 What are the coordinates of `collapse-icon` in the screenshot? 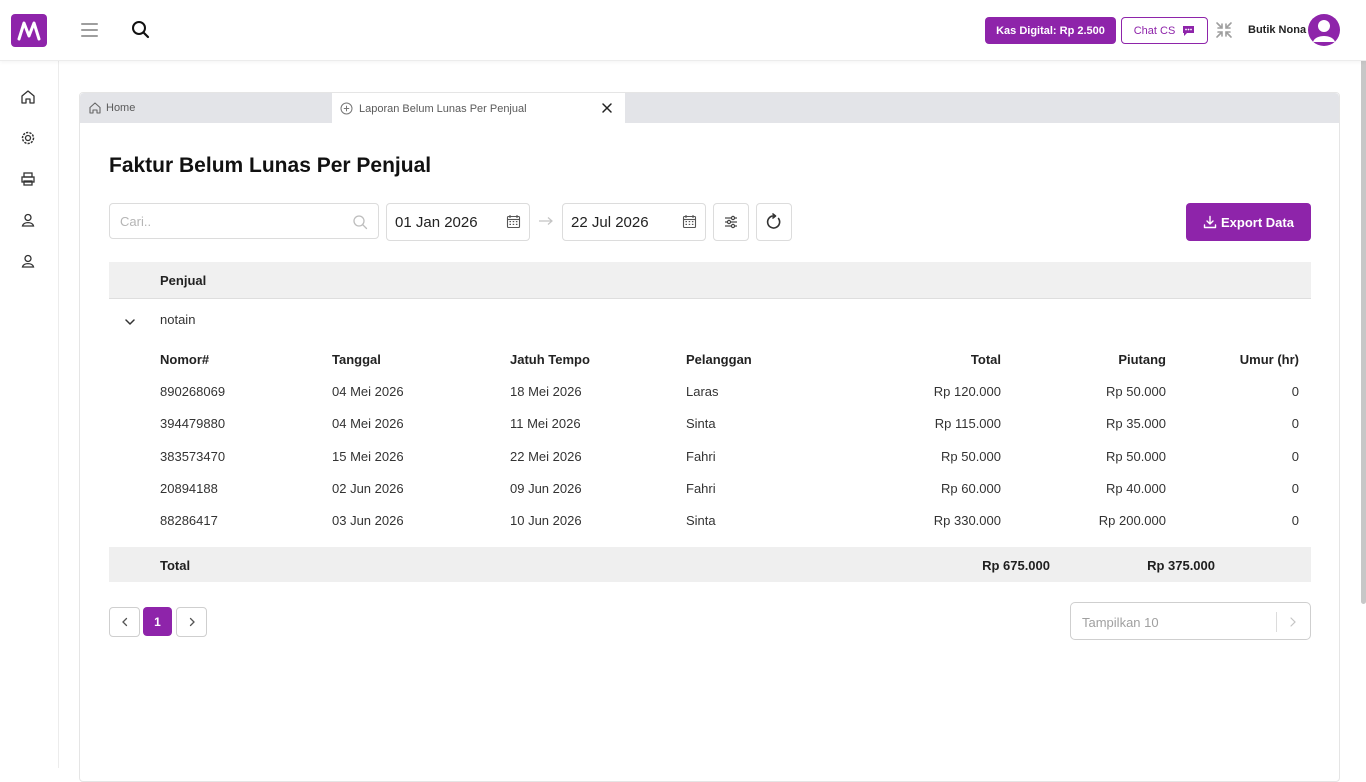 It's located at (1224, 30).